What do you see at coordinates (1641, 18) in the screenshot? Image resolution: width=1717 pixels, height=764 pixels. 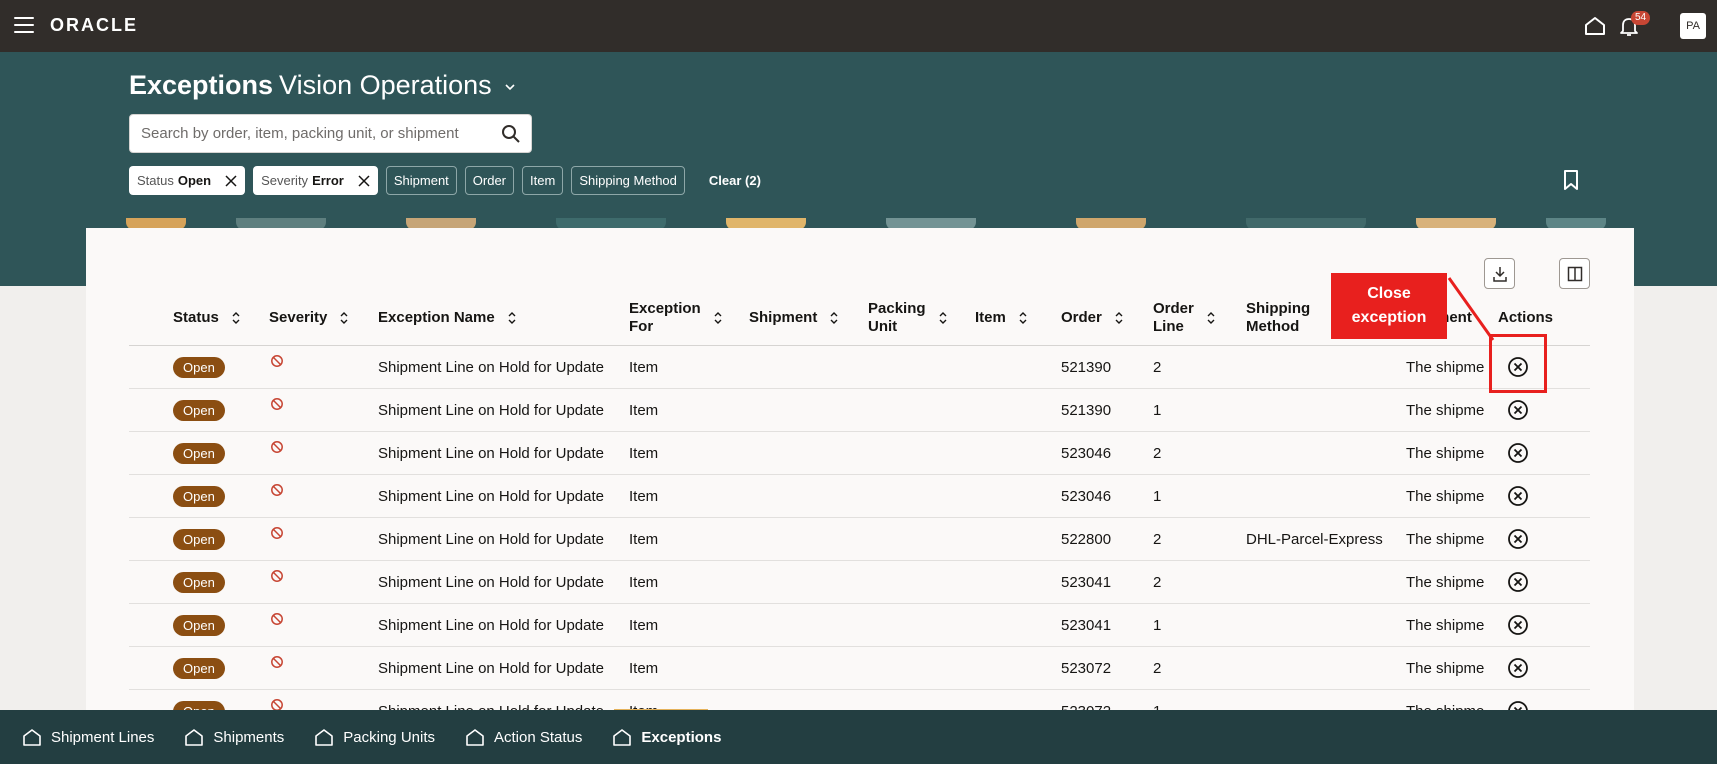 I see `notification-badge: 54` at bounding box center [1641, 18].